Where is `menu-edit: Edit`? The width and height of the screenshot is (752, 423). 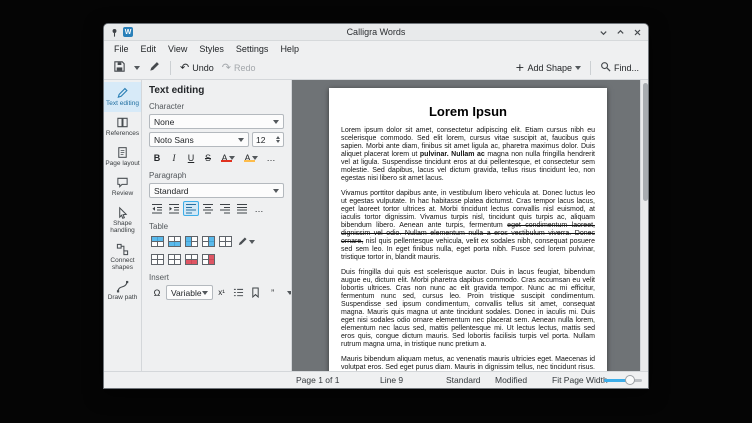
menu-edit: Edit is located at coordinates (149, 49).